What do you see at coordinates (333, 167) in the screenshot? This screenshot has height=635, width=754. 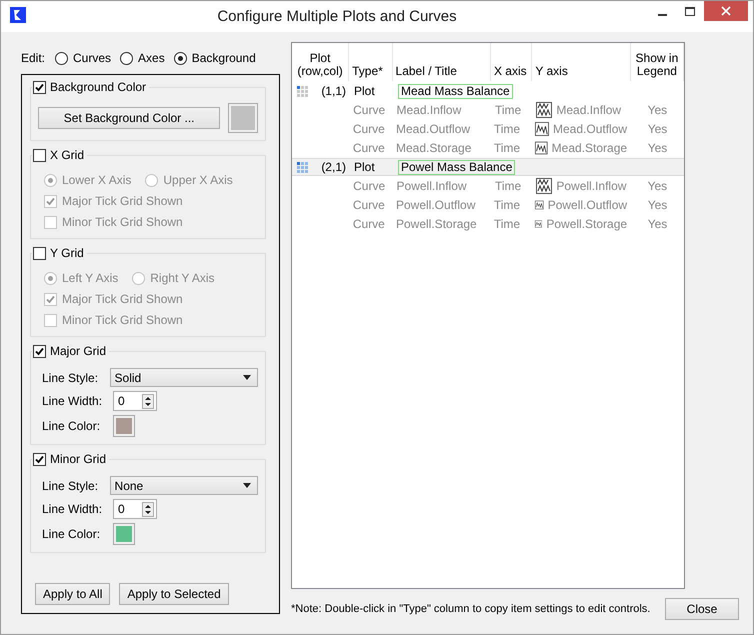 I see `table-cell: (2,1)` at bounding box center [333, 167].